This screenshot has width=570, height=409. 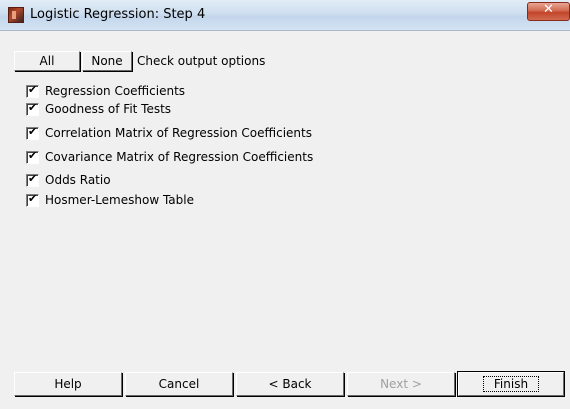 I want to click on app-icon, so click(x=16, y=15).